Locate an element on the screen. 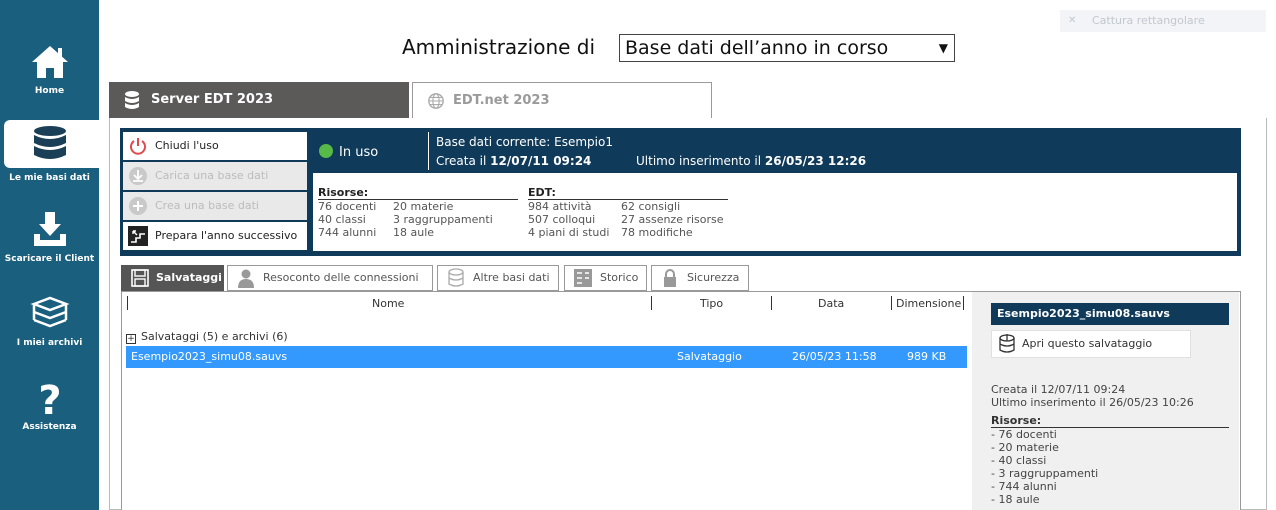 This screenshot has height=510, width=1276. sidebar-item-label: I miei archivi is located at coordinates (49, 343).